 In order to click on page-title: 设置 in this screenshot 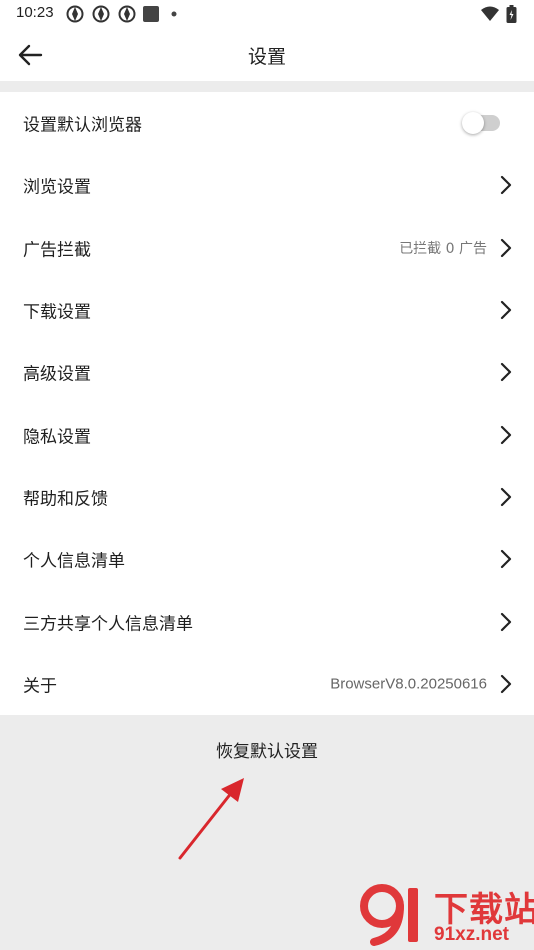, I will do `click(266, 57)`.